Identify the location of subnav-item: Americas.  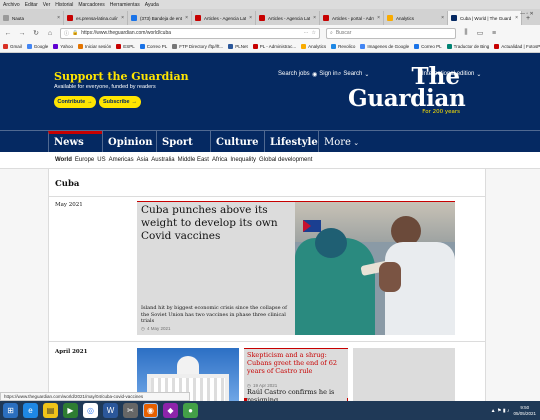
(121, 160).